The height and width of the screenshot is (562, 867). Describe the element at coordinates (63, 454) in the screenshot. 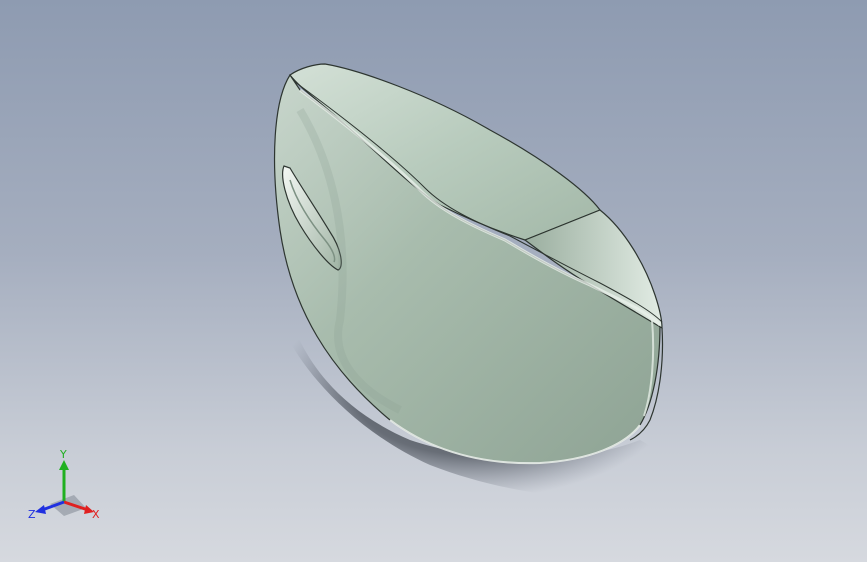

I see `triad-y-label: Y` at that location.